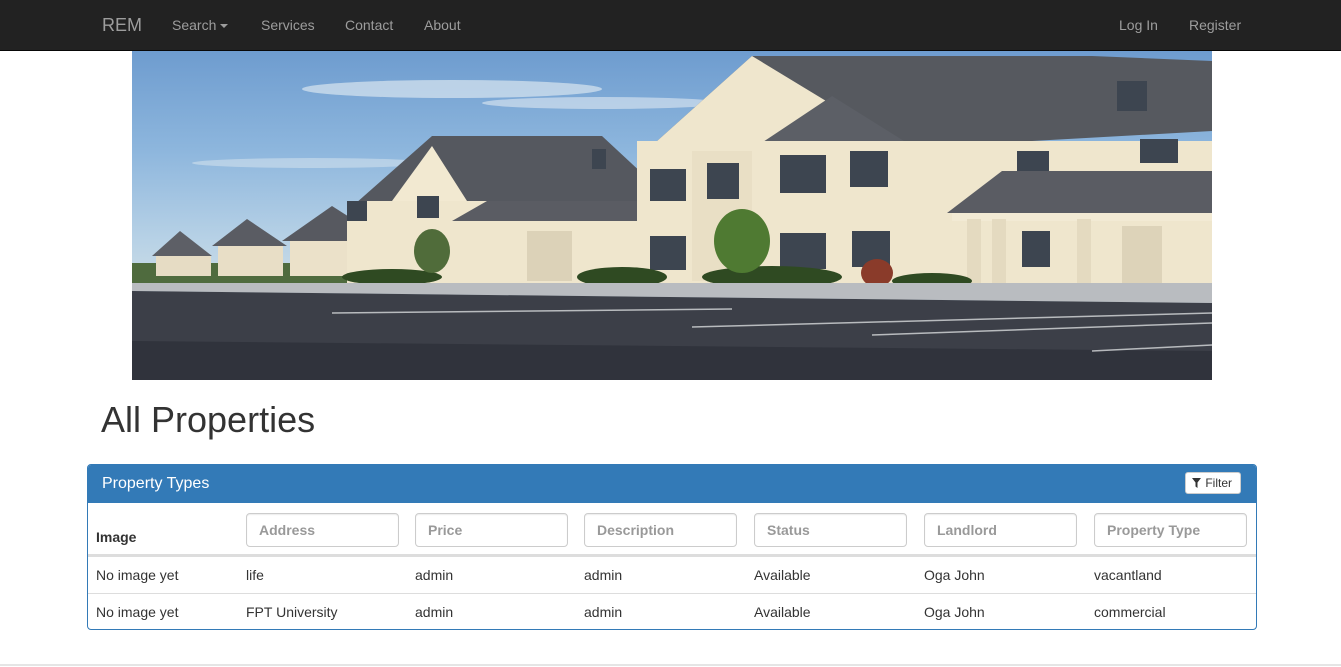 The height and width of the screenshot is (667, 1341). What do you see at coordinates (1170, 530) in the screenshot?
I see `property-type-filter-input` at bounding box center [1170, 530].